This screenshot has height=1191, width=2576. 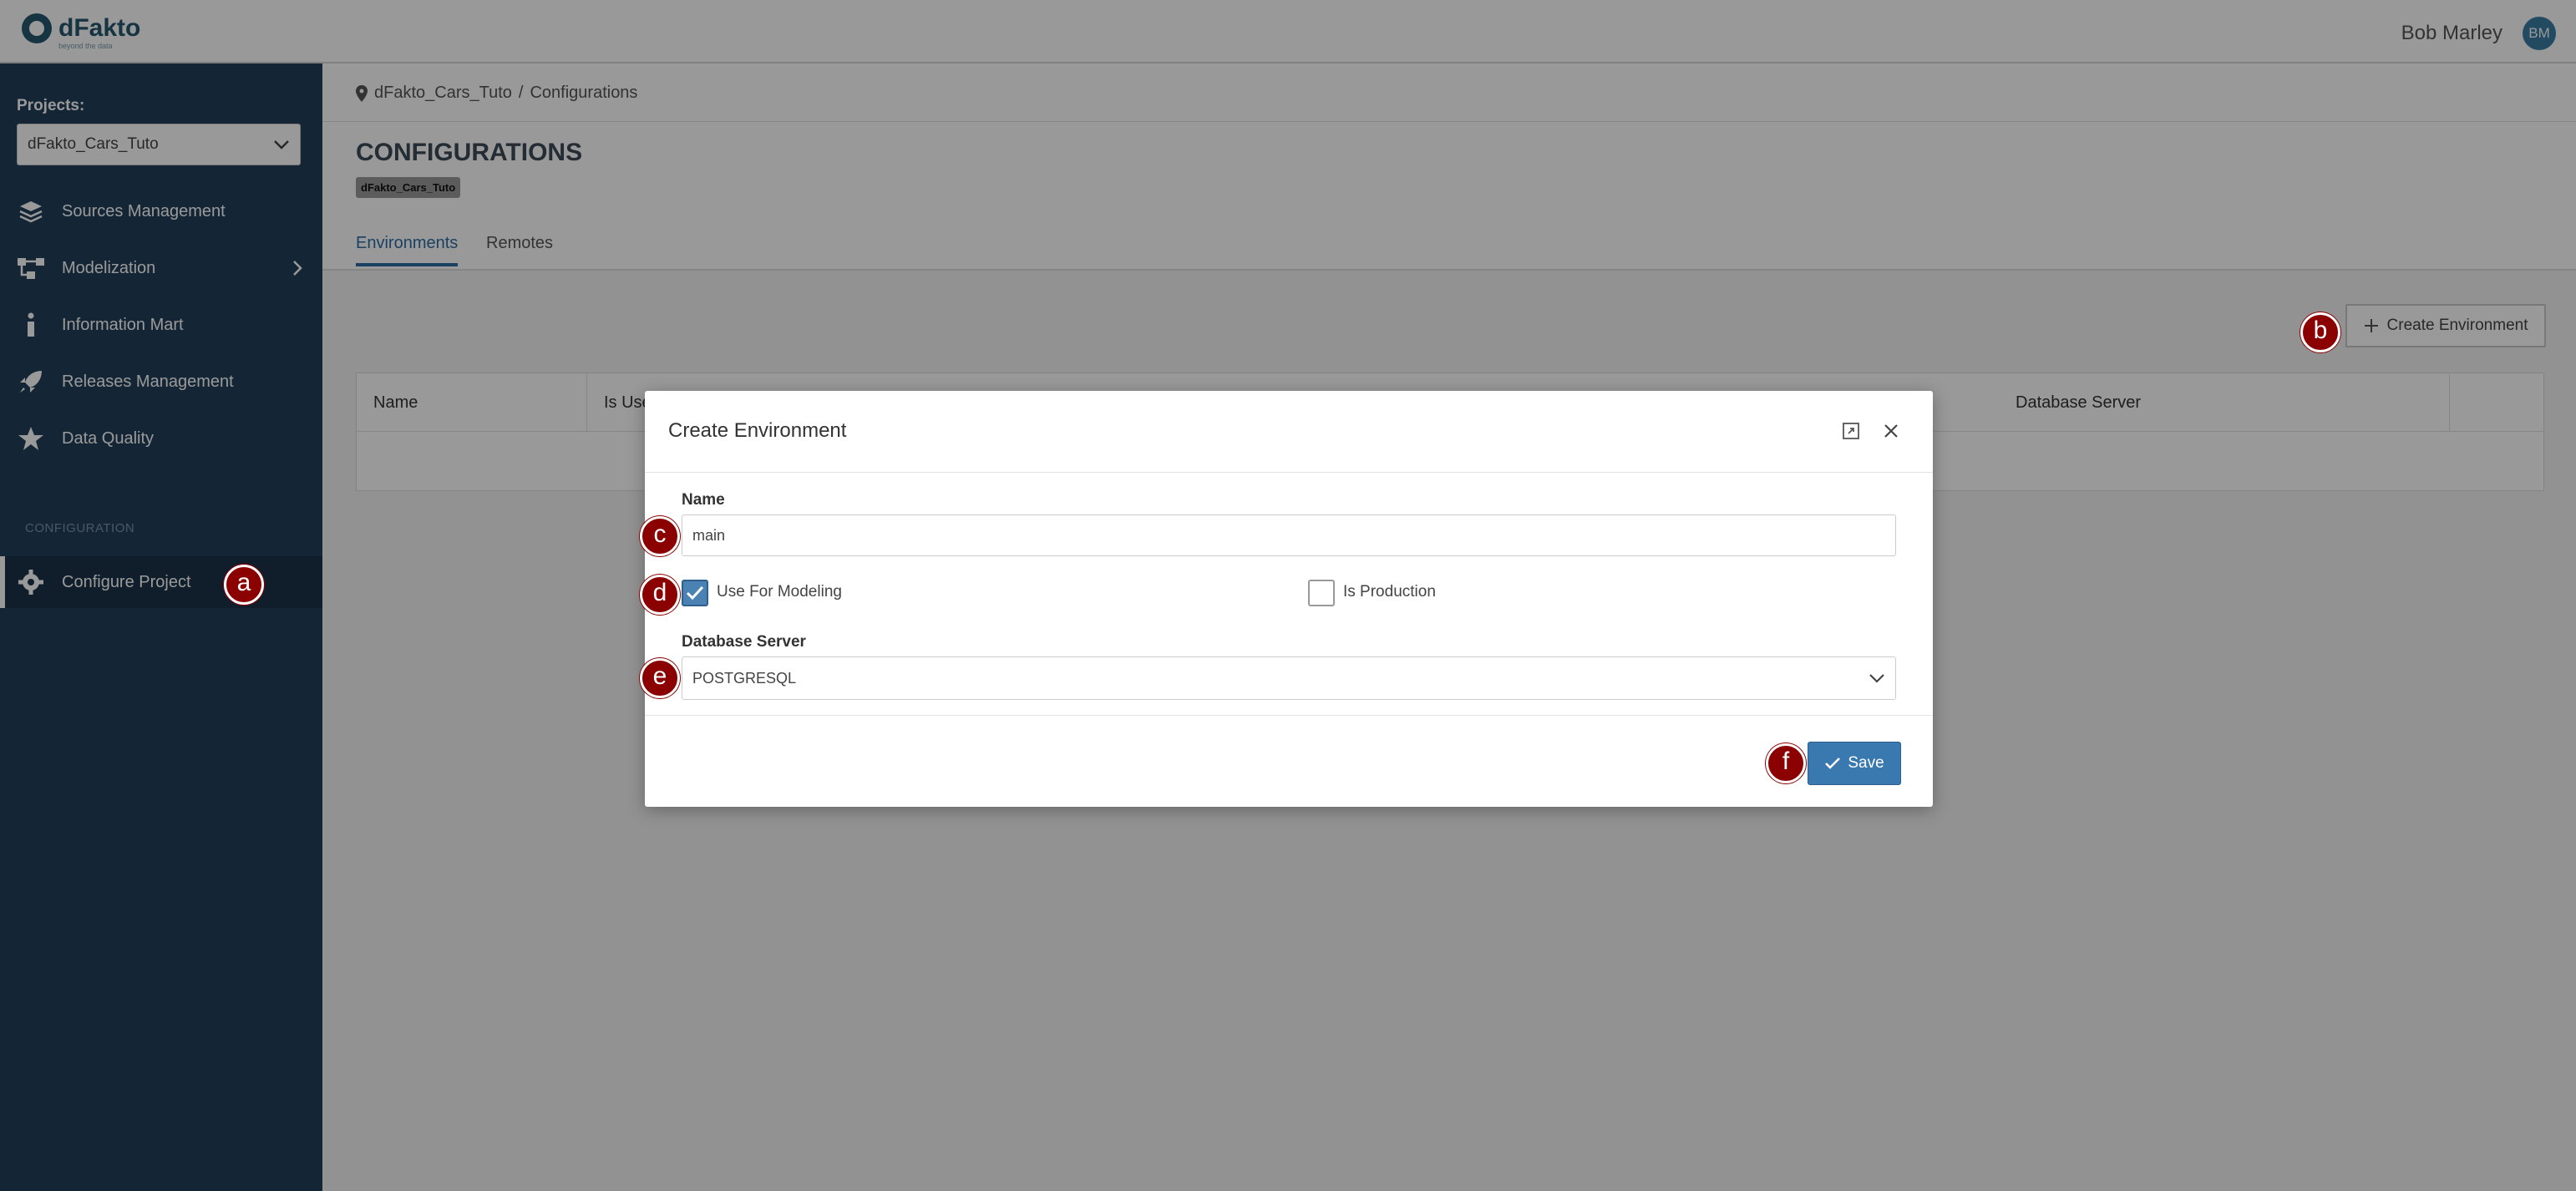 I want to click on maximize-icon, so click(x=1851, y=431).